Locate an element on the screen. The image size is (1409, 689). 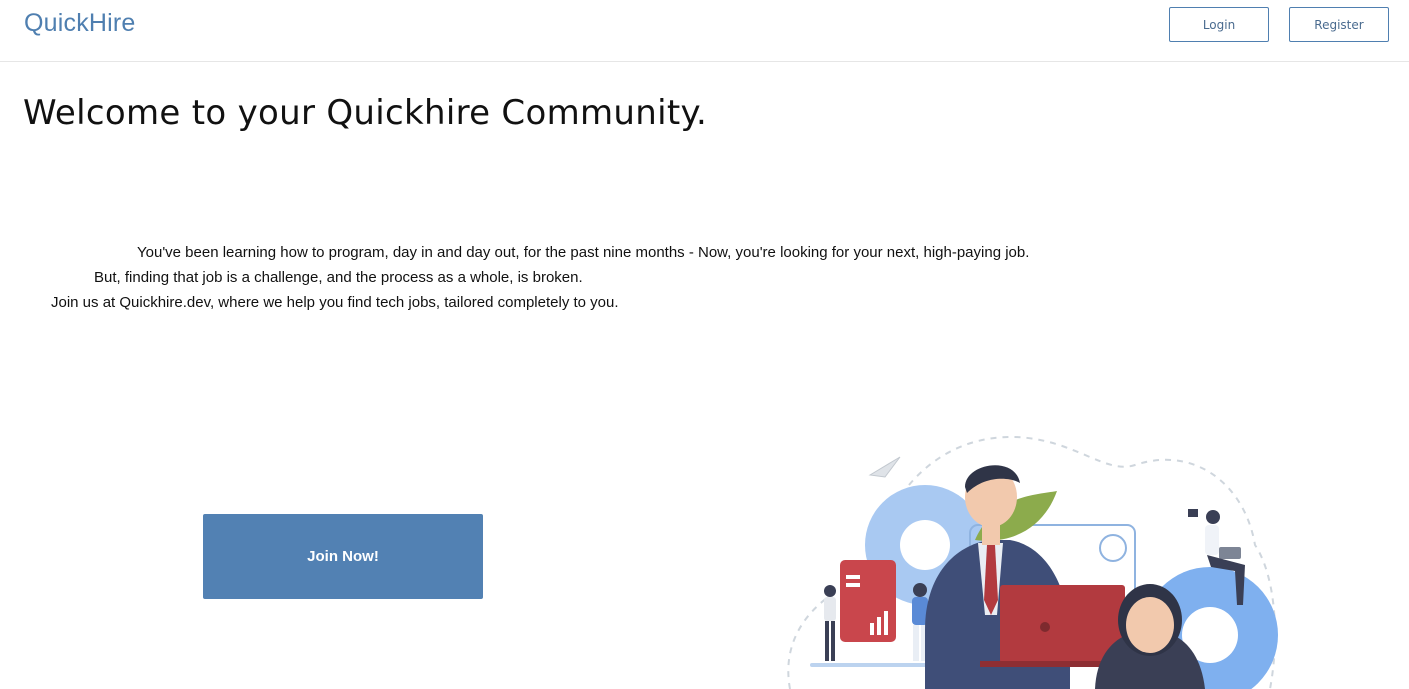
paper-plane-icon is located at coordinates (884, 467).